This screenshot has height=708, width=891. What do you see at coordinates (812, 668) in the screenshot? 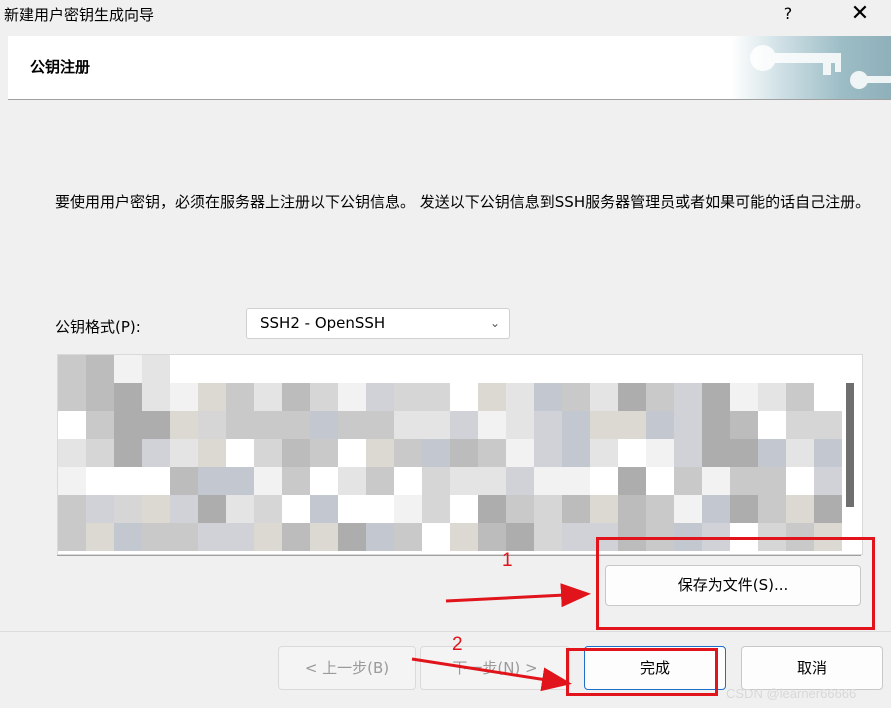
I see `cancel-button: 取消` at bounding box center [812, 668].